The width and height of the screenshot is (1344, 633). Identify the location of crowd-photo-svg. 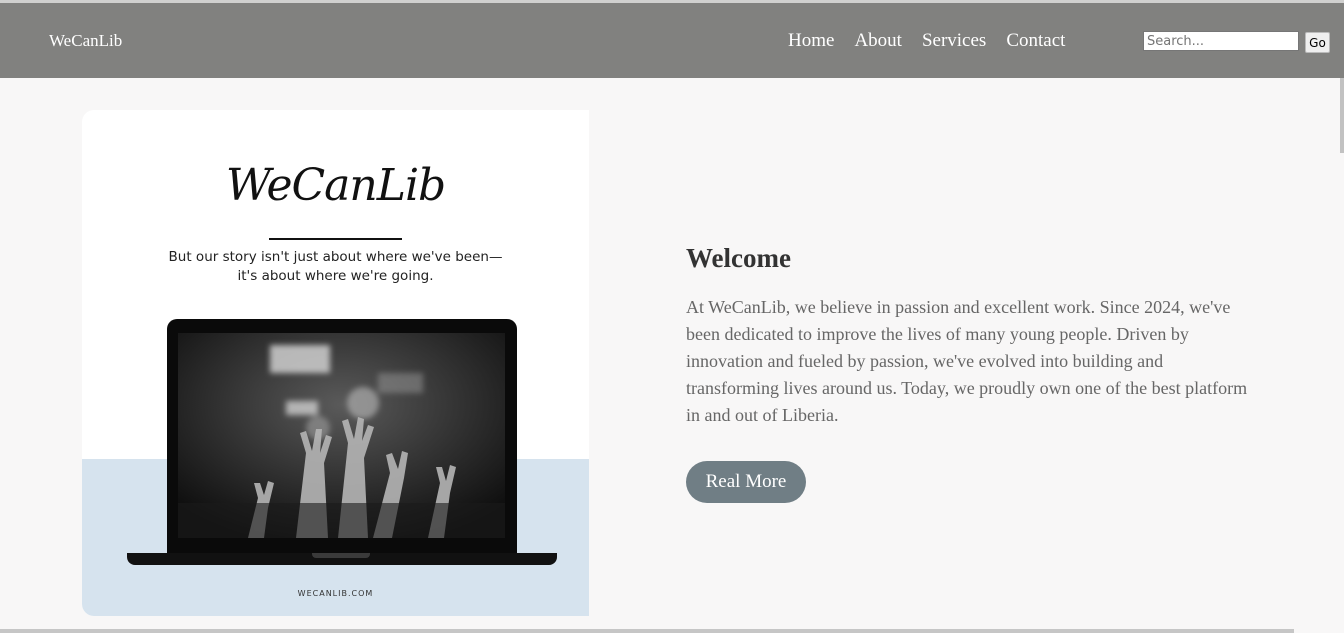
(341, 435).